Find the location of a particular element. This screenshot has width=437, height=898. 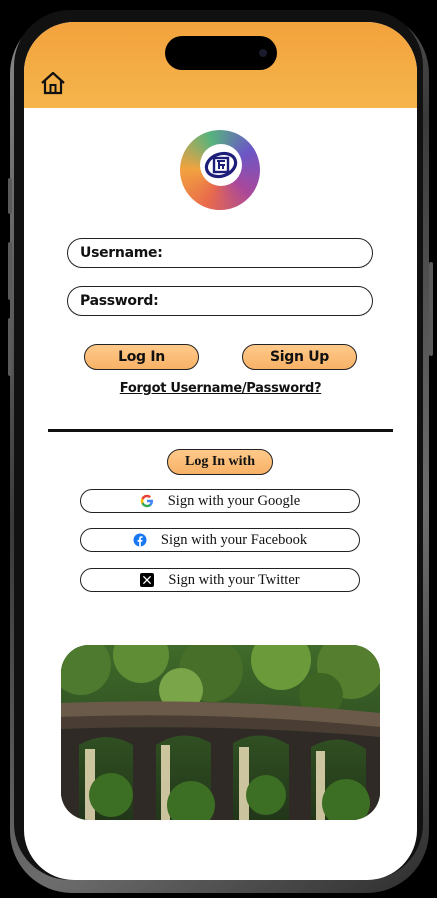

google-signin-button: Sign with your Google is located at coordinates (220, 501).